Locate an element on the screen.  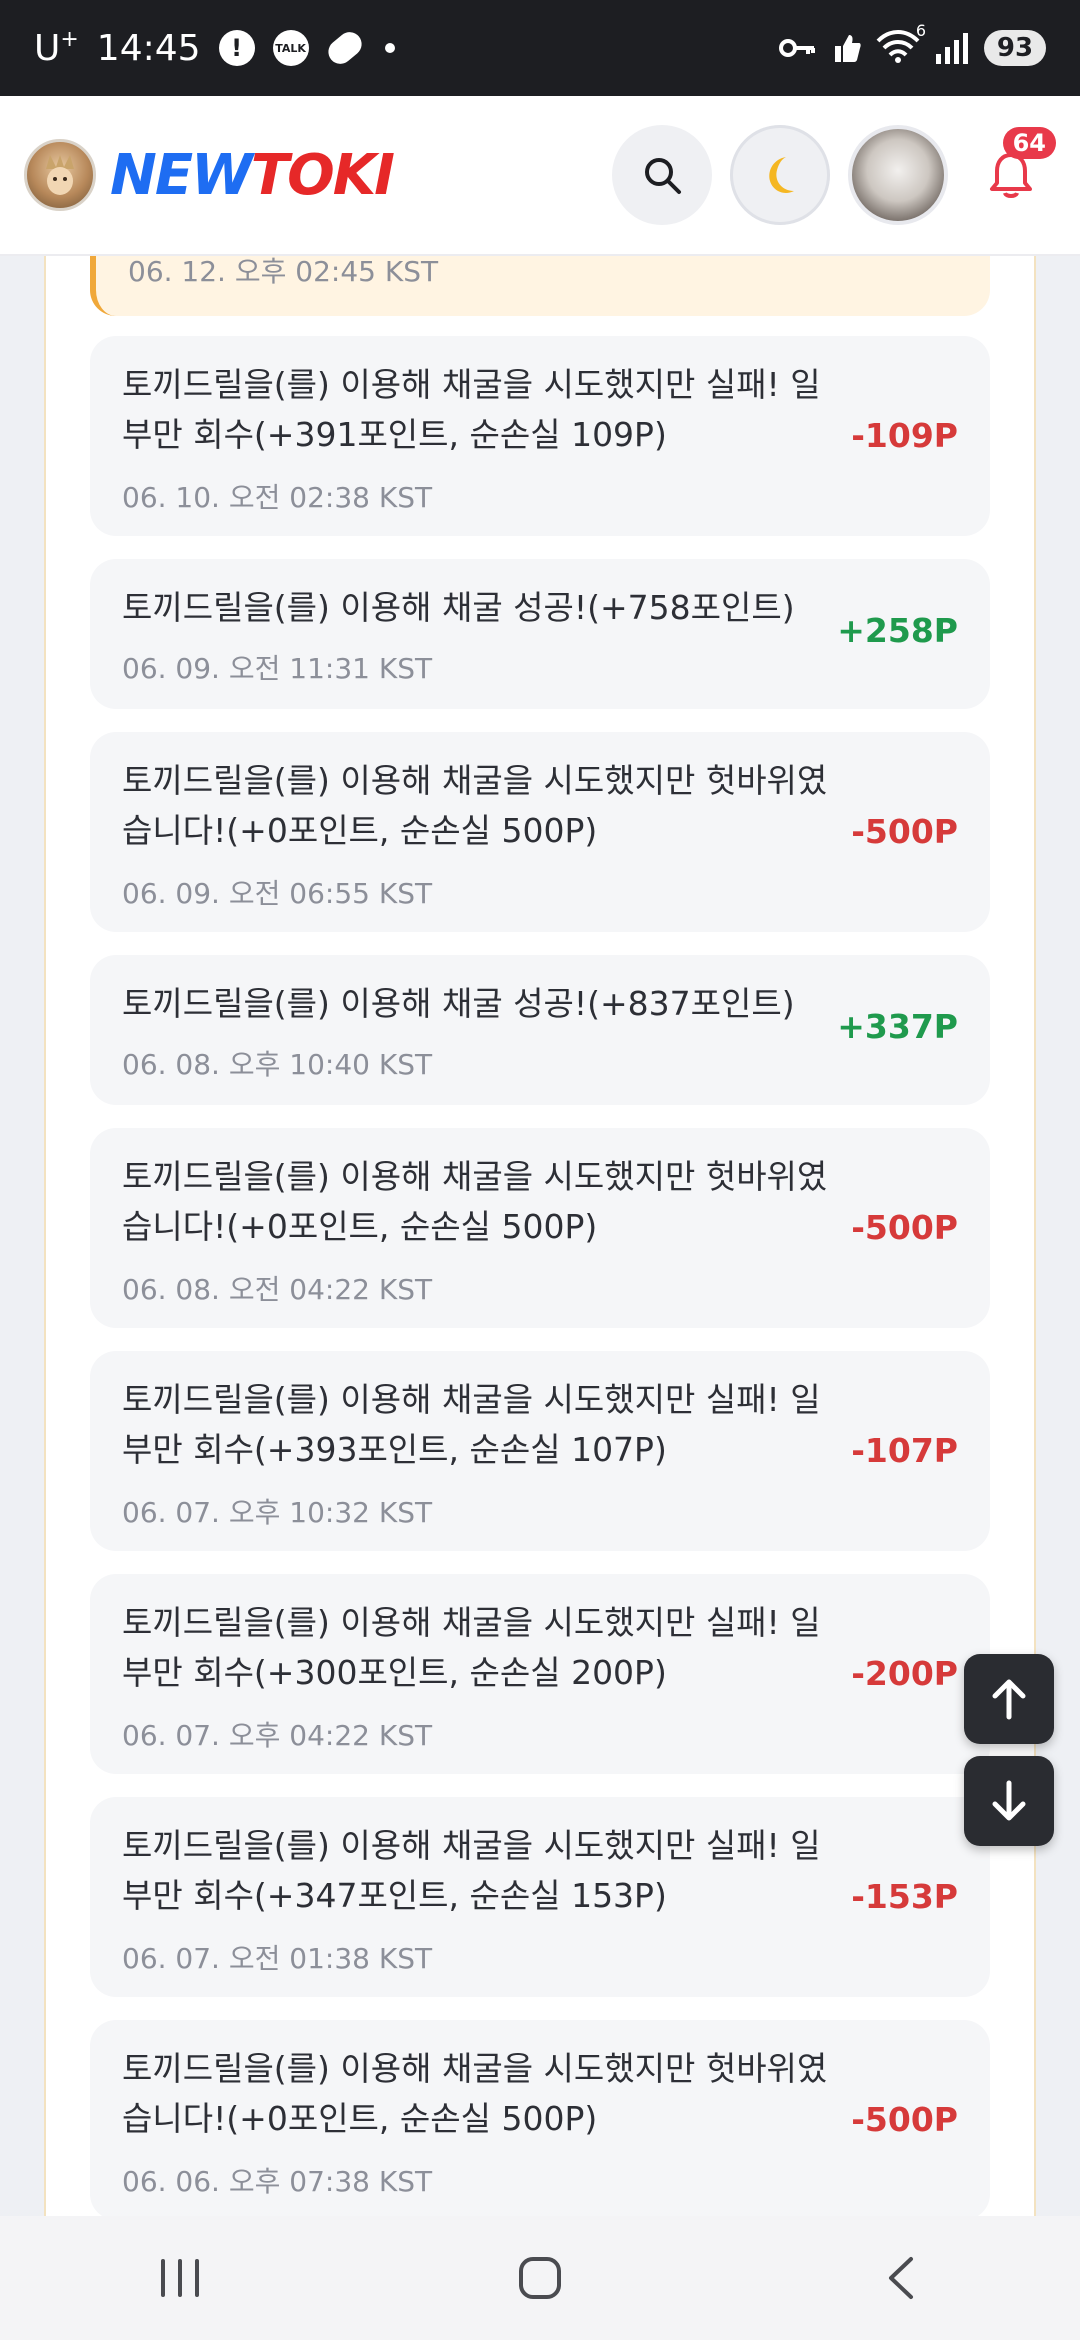
logo-mascot-icon is located at coordinates (60, 175).